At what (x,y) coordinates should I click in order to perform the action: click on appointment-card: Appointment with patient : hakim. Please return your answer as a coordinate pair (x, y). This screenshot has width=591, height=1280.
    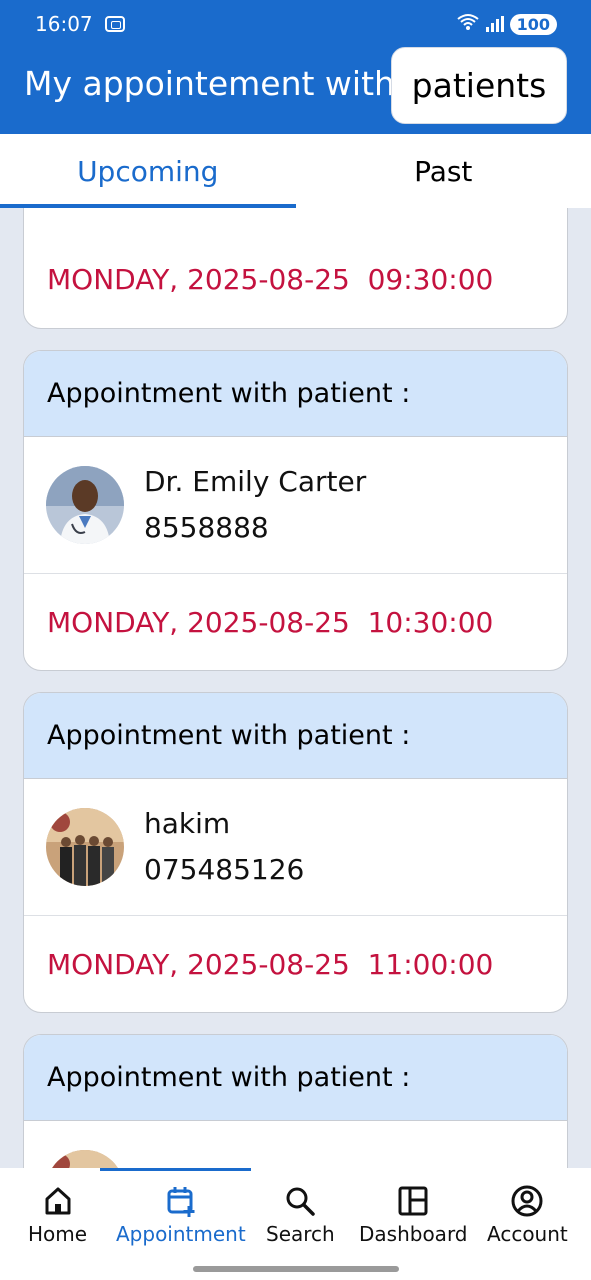
    Looking at the image, I should click on (295, 1101).